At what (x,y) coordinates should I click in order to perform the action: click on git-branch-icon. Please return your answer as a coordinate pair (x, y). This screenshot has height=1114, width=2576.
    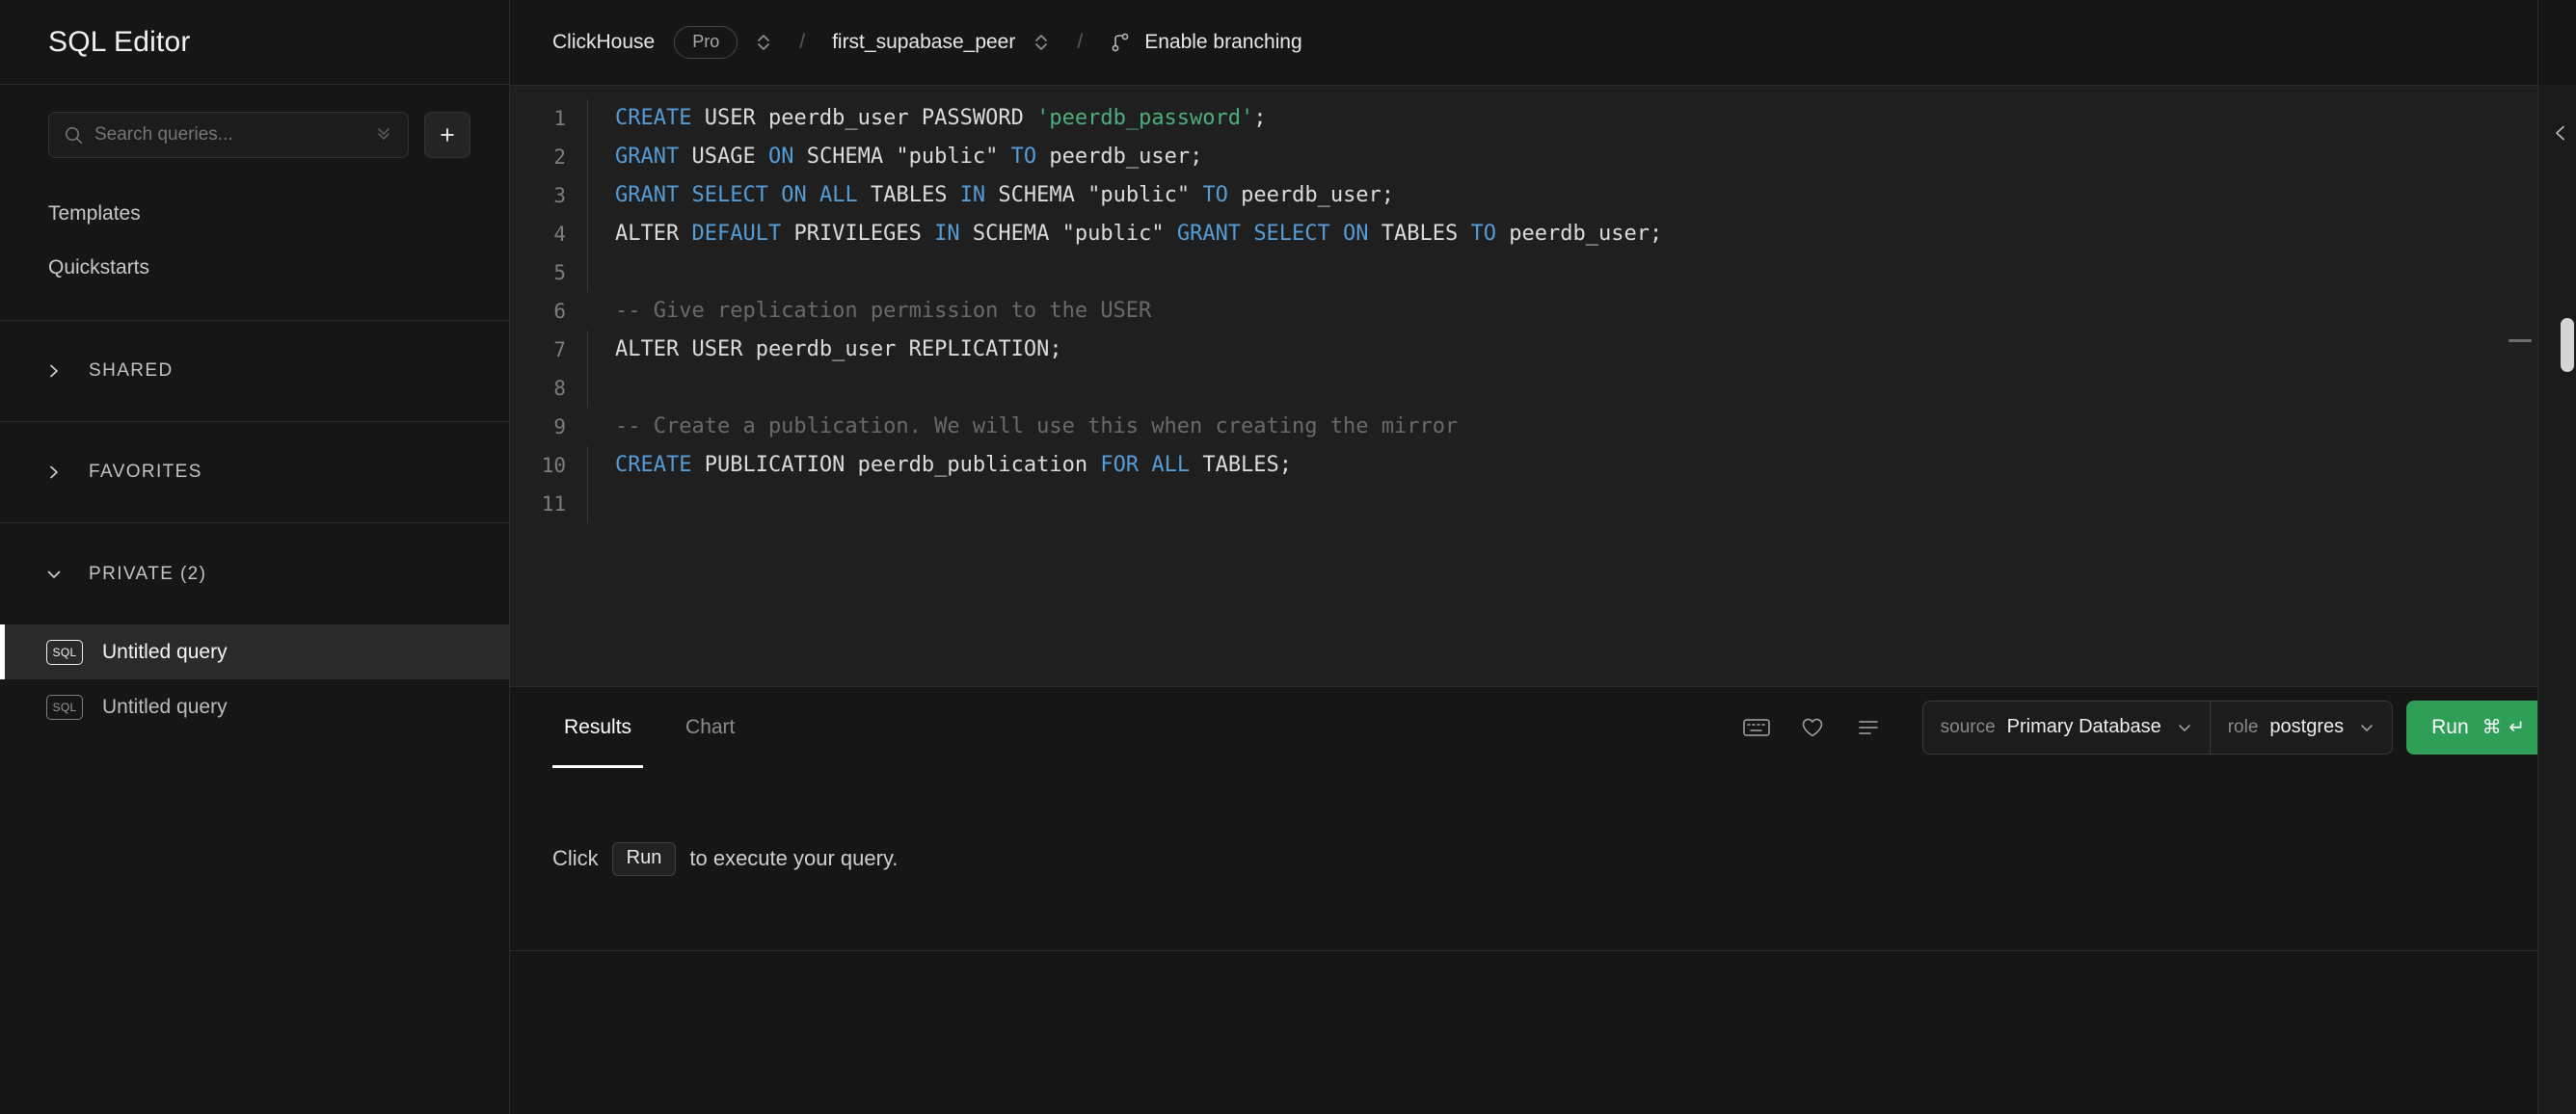
    Looking at the image, I should click on (1120, 42).